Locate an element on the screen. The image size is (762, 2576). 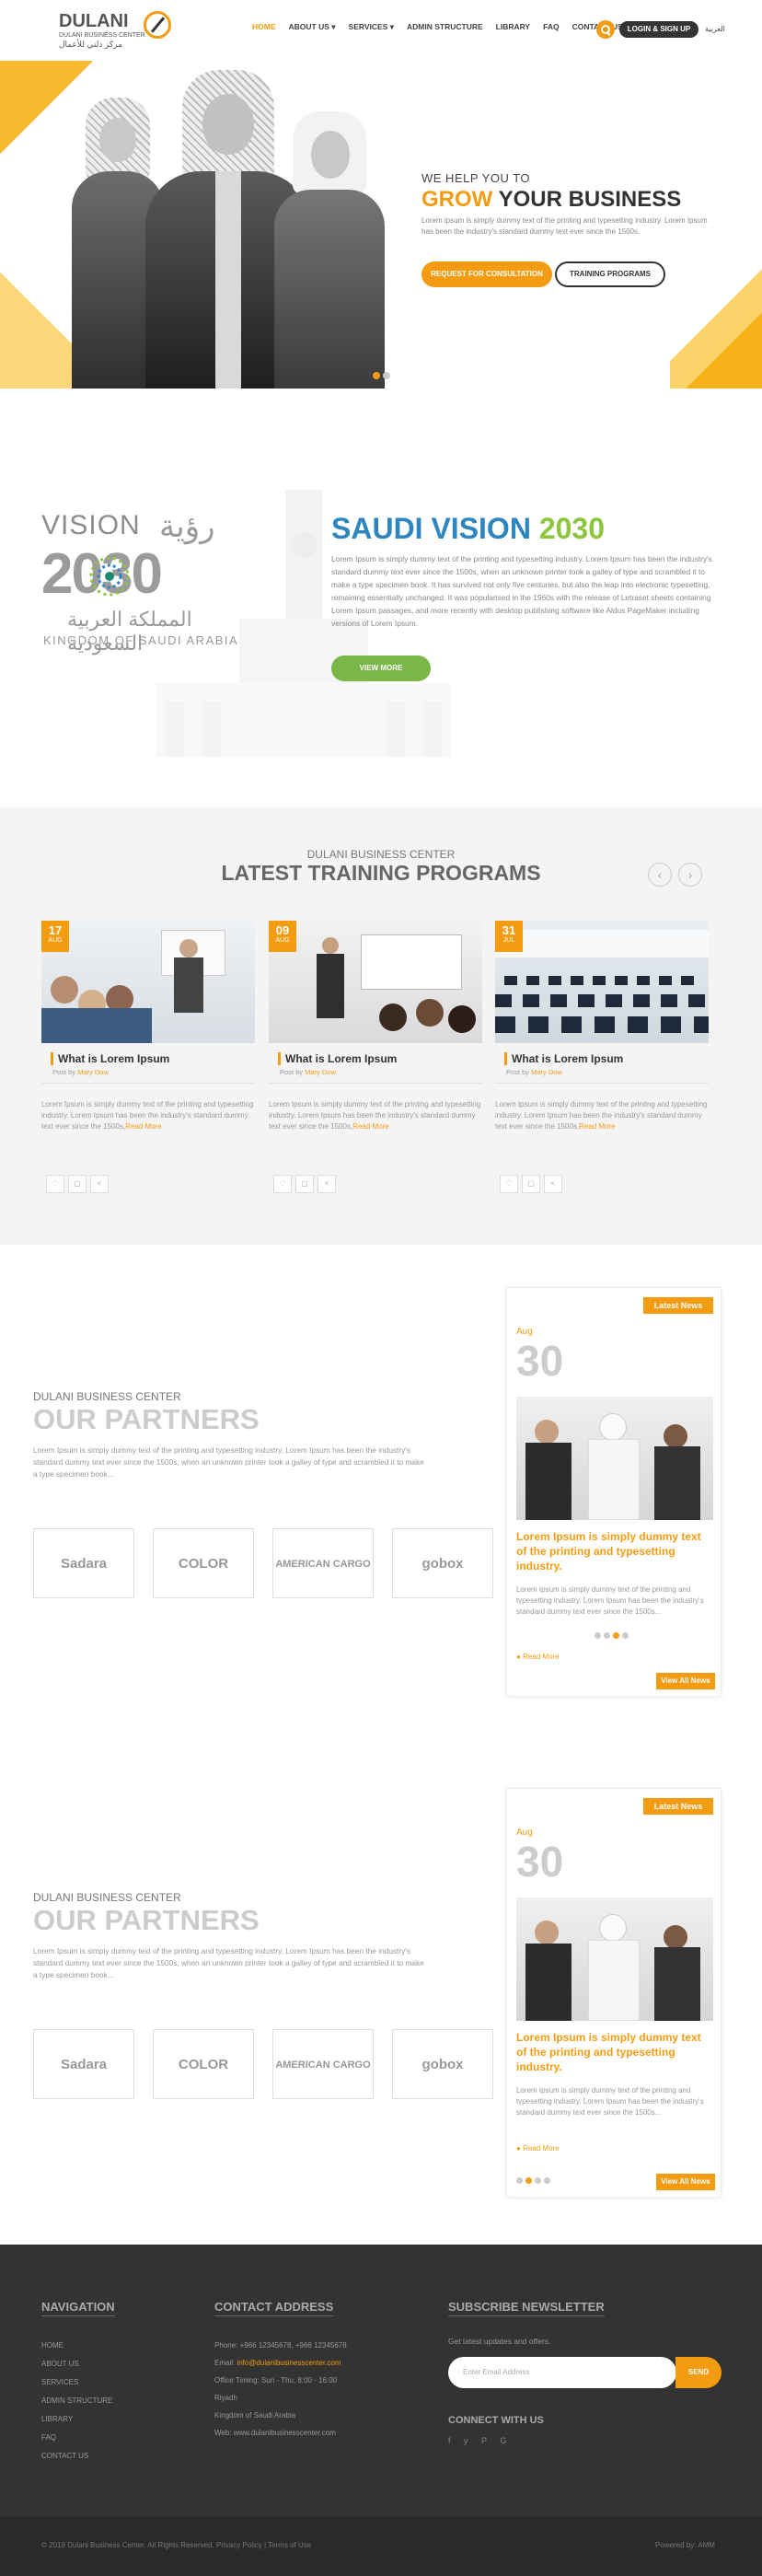
card-actions: ♡ ▢ < is located at coordinates (531, 1184).